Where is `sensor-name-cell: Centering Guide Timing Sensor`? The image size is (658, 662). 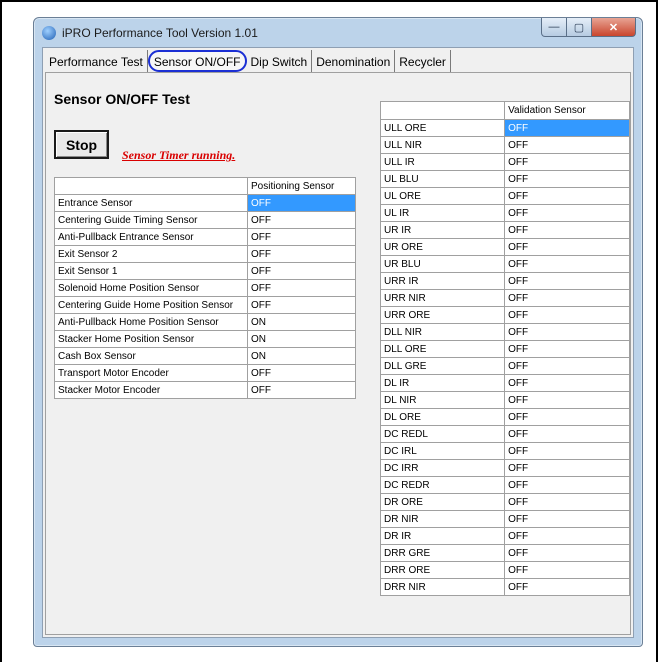 sensor-name-cell: Centering Guide Timing Sensor is located at coordinates (151, 220).